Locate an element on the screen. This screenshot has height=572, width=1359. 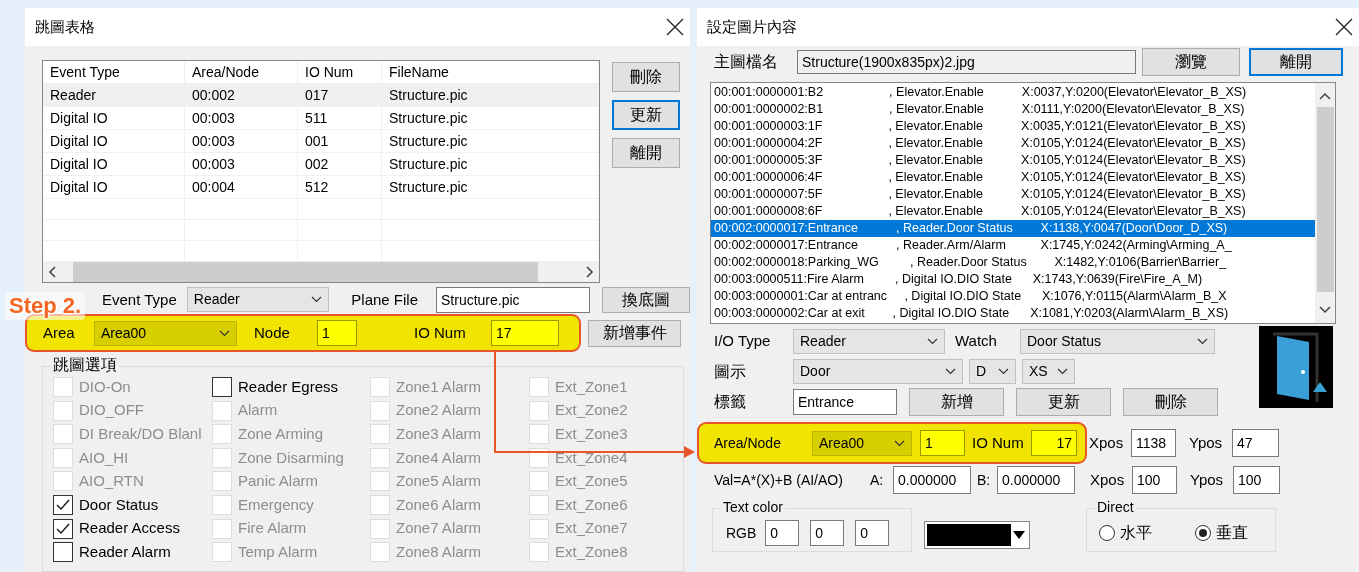
list-item: 00:001:0000001:B2 , Elevator.Enable X:0037,Y:0200(Elevator\Elevator_B_XS) is located at coordinates (1013, 92).